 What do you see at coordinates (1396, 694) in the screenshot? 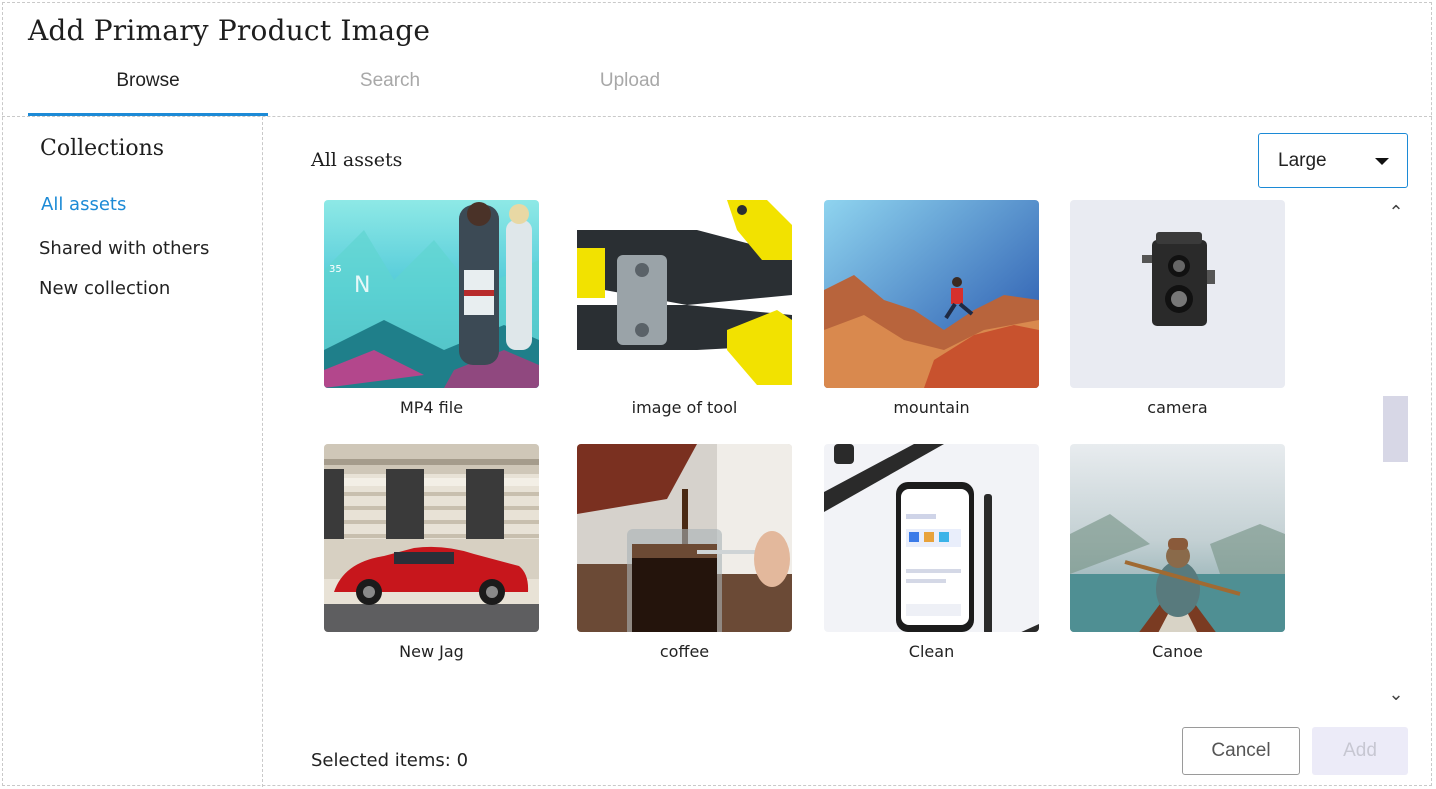
I see `scroll-down-icon: ⌄` at bounding box center [1396, 694].